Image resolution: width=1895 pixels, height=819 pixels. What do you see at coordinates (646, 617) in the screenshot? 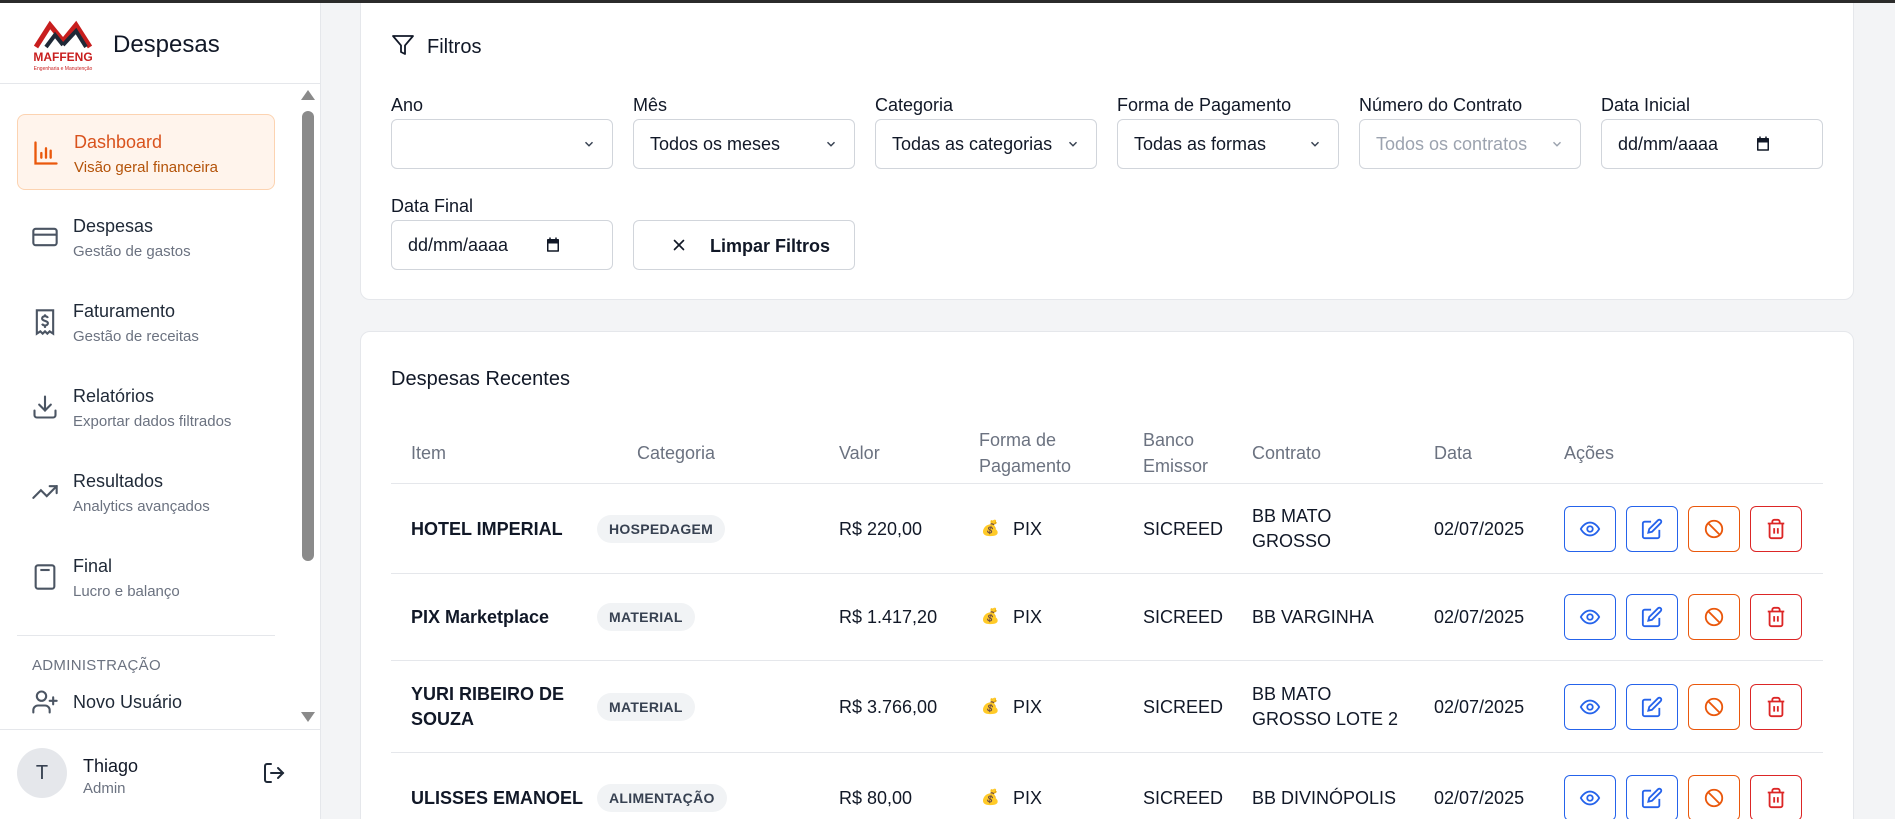
I see `category-badge: MATERIAL` at bounding box center [646, 617].